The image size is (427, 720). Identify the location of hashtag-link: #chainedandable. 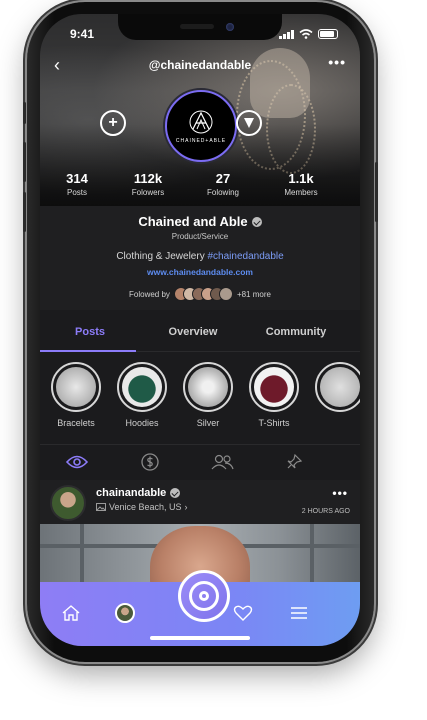
(245, 256).